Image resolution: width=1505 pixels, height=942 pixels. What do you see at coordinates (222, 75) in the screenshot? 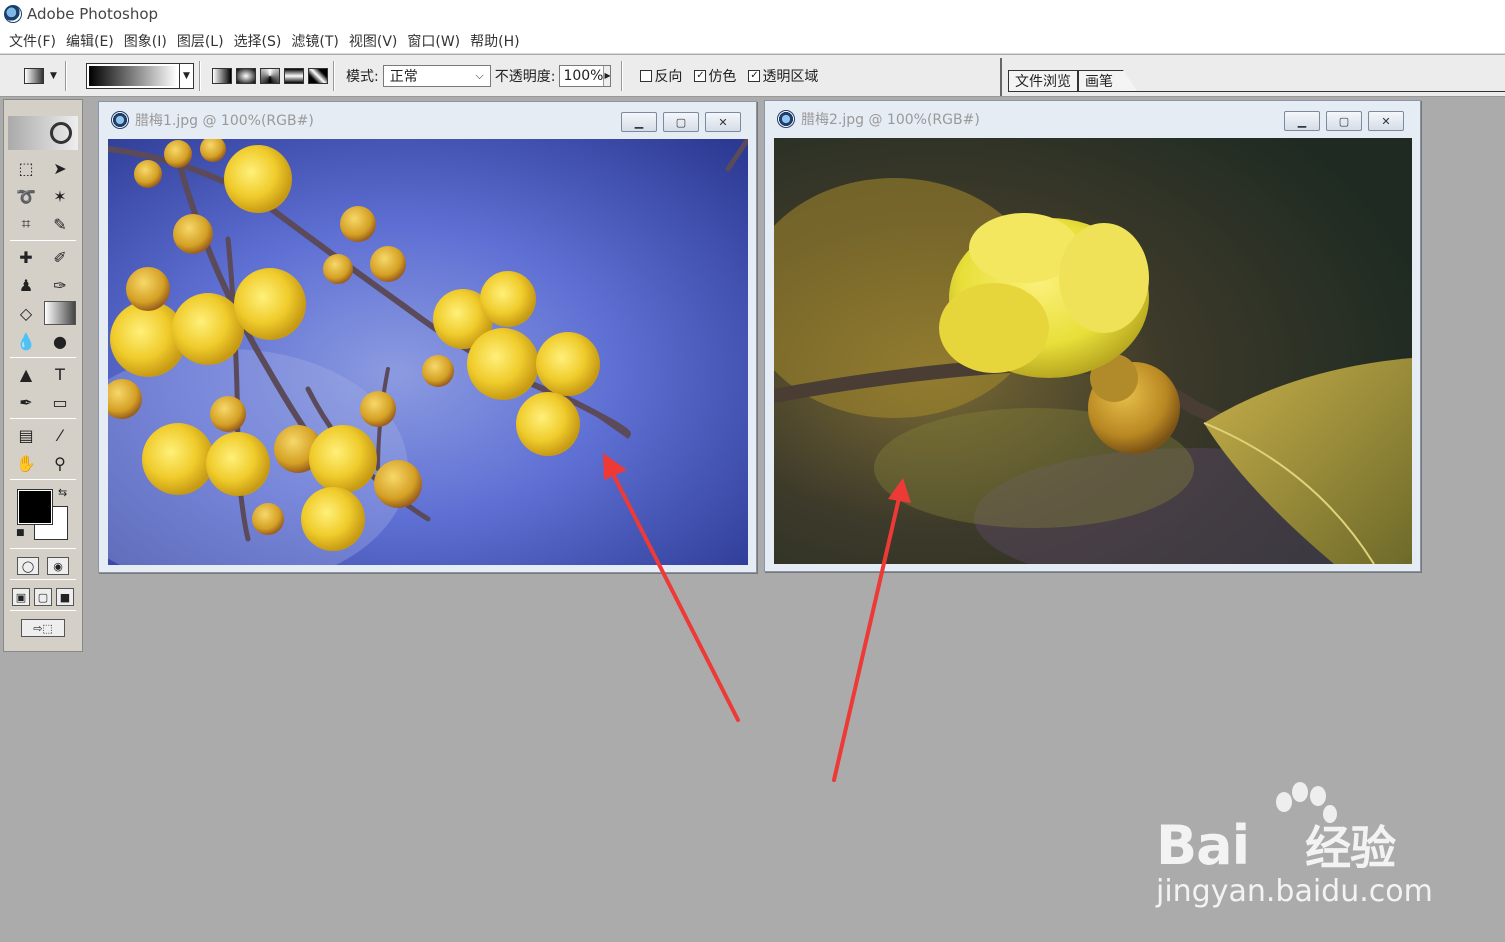
I see `linear-gradient-icon` at bounding box center [222, 75].